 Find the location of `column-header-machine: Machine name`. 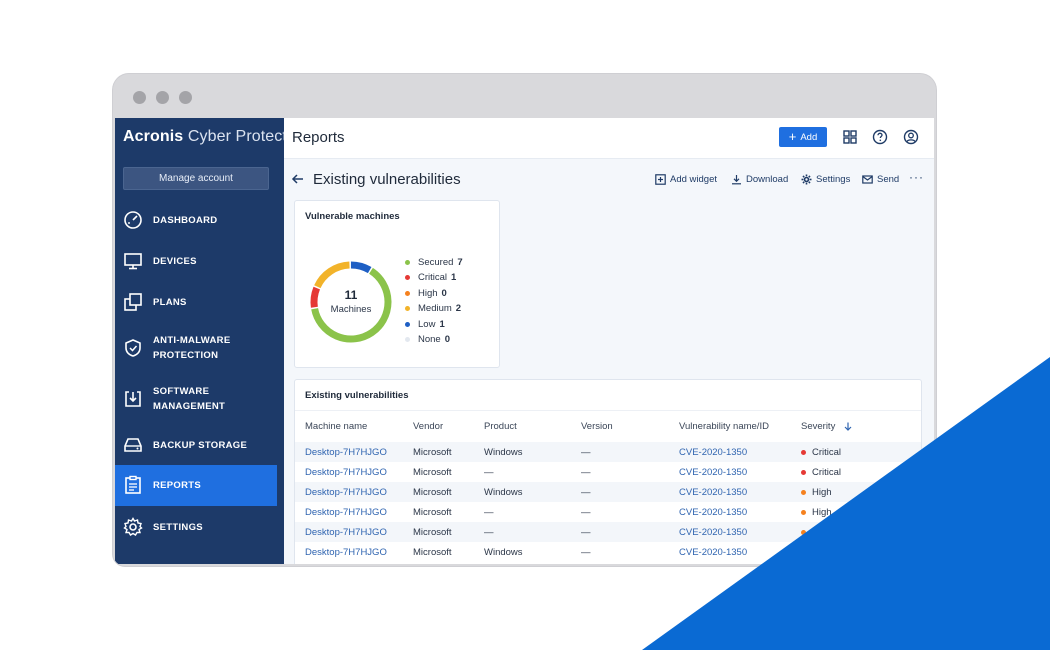

column-header-machine: Machine name is located at coordinates (336, 426).